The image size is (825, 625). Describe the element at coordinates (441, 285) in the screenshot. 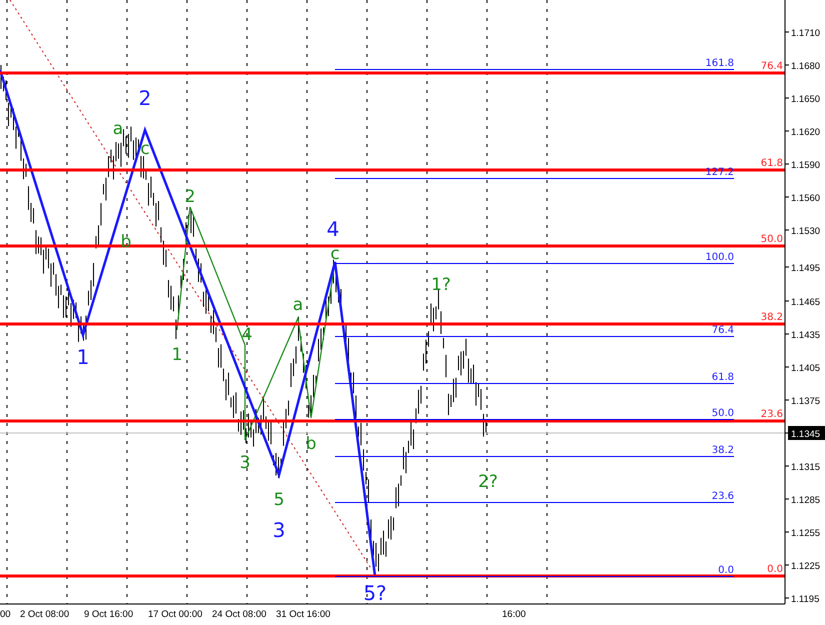

I see `wave-label: 1?` at that location.